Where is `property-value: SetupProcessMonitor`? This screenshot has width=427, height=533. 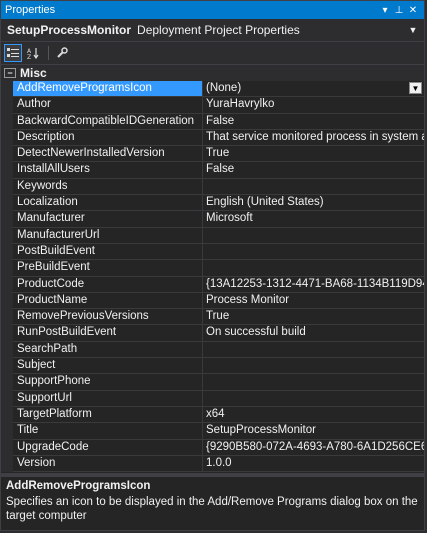
property-value: SetupProcessMonitor is located at coordinates (313, 431).